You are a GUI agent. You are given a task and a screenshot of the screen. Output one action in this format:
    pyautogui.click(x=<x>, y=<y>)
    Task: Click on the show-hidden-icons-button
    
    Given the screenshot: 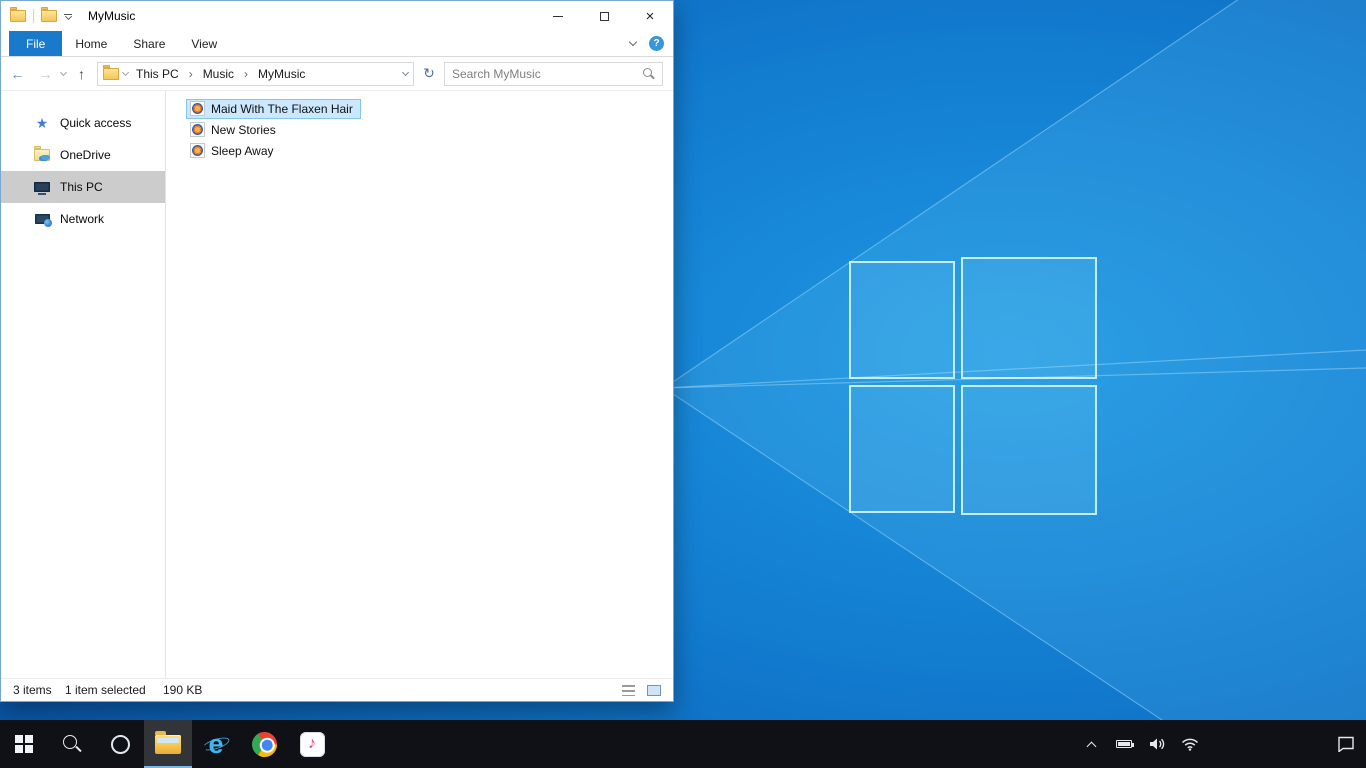 What is the action you would take?
    pyautogui.click(x=1091, y=744)
    